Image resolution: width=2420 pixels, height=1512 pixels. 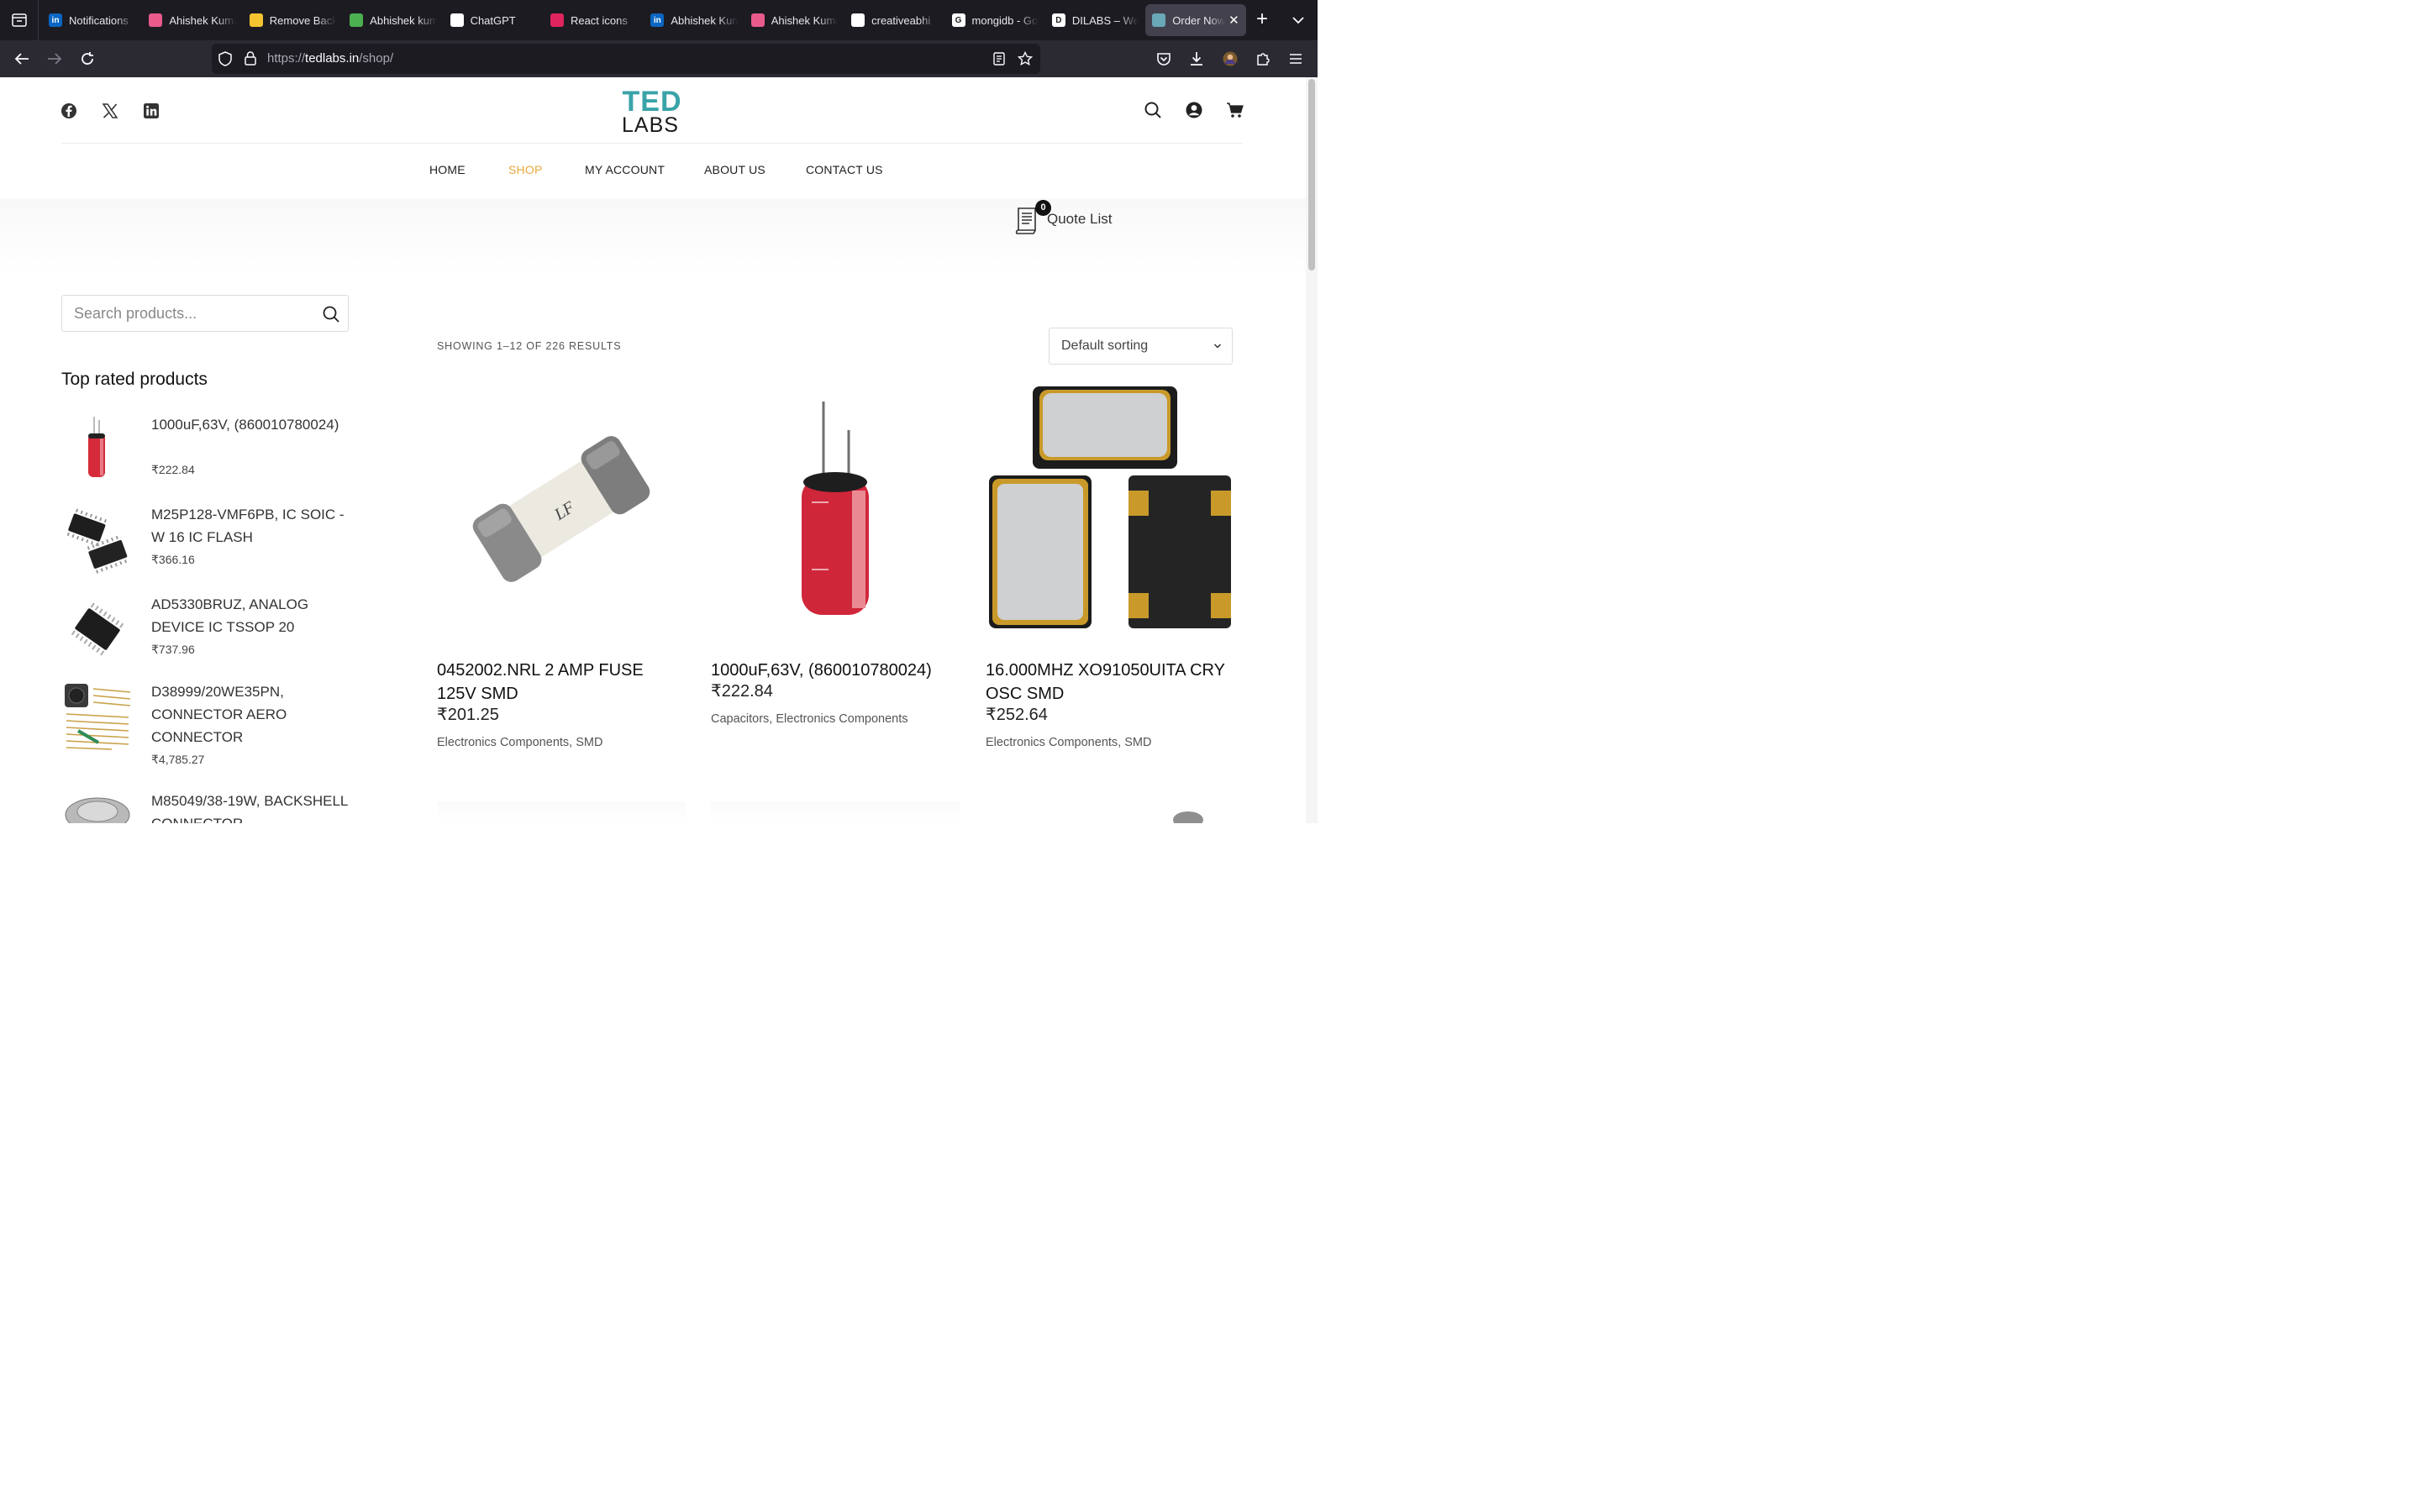 I want to click on tab-favicon-icon: G, so click(x=958, y=20).